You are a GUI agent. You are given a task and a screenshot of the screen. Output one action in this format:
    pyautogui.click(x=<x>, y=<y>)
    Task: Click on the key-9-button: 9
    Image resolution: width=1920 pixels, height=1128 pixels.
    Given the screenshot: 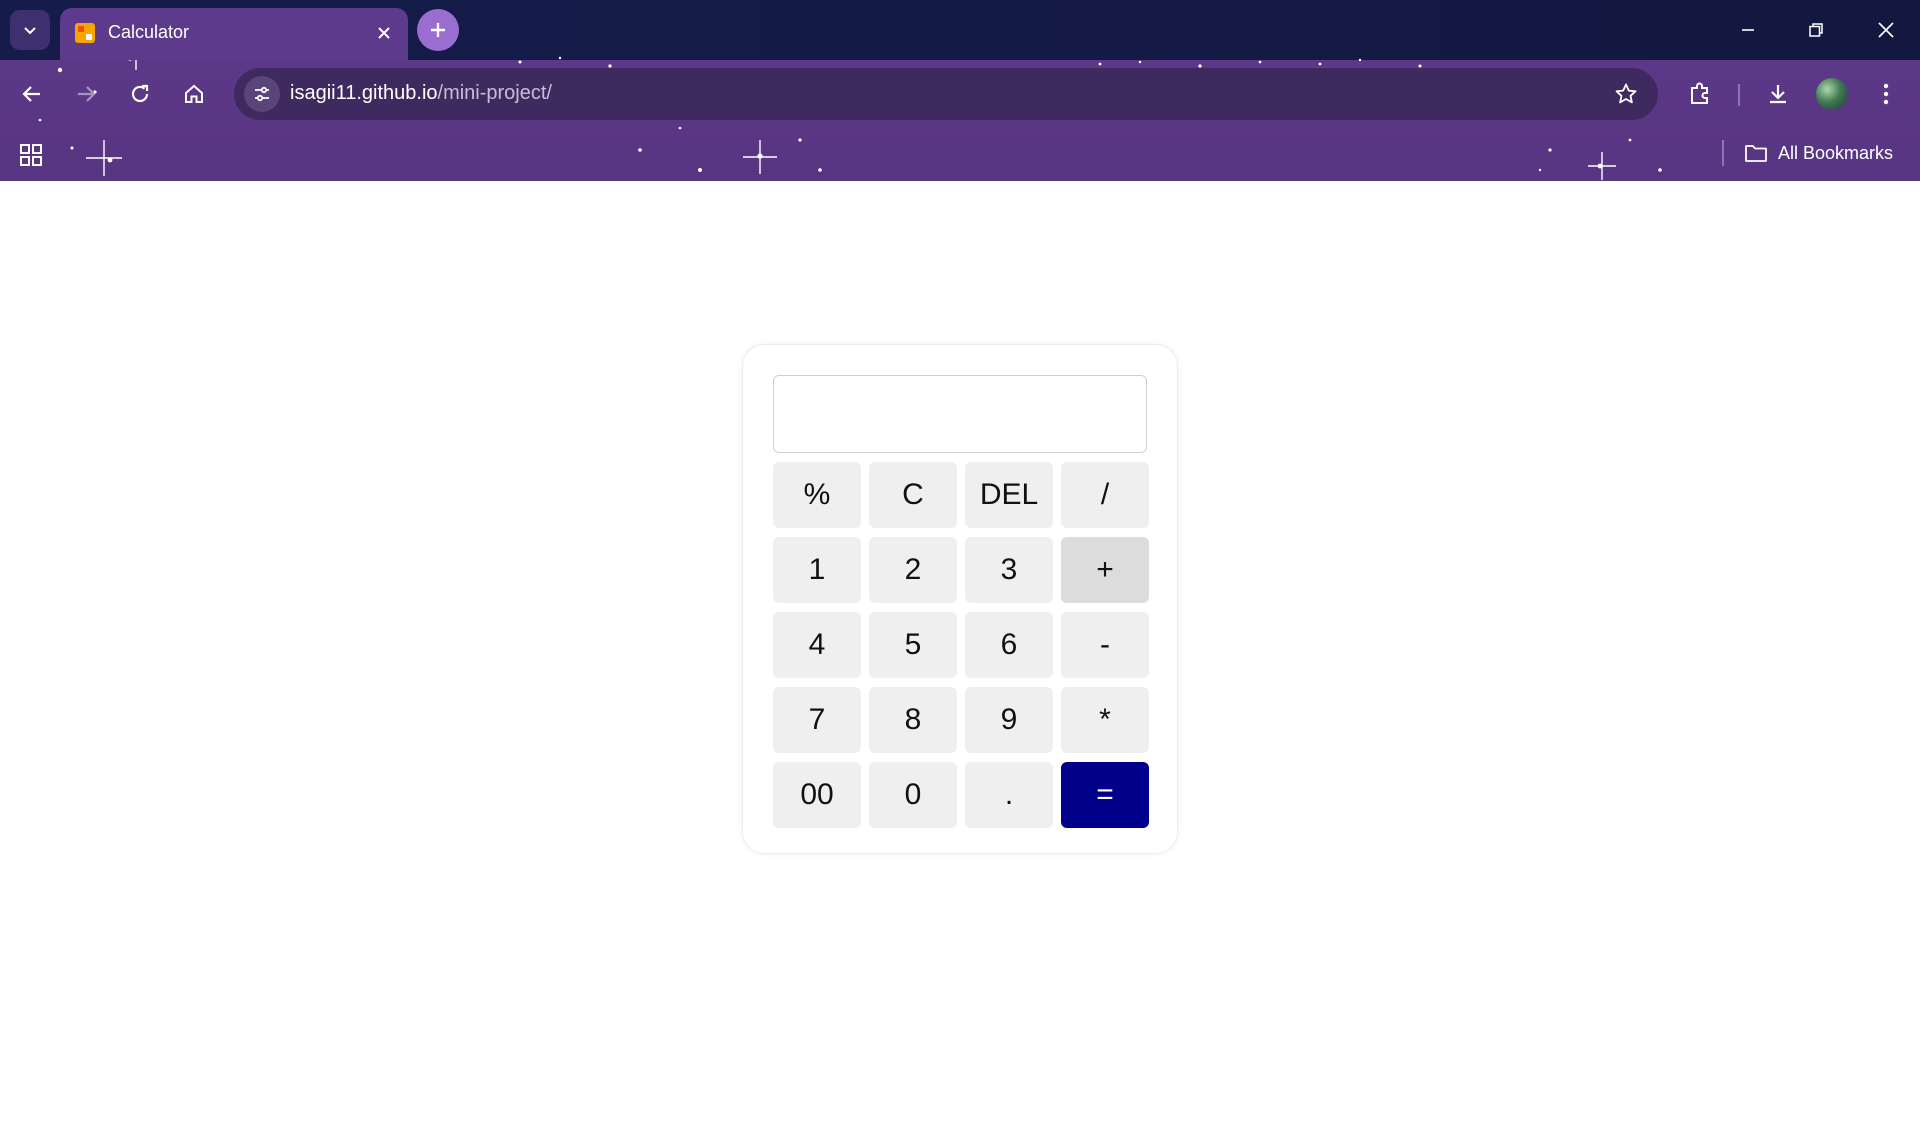 What is the action you would take?
    pyautogui.click(x=1009, y=720)
    